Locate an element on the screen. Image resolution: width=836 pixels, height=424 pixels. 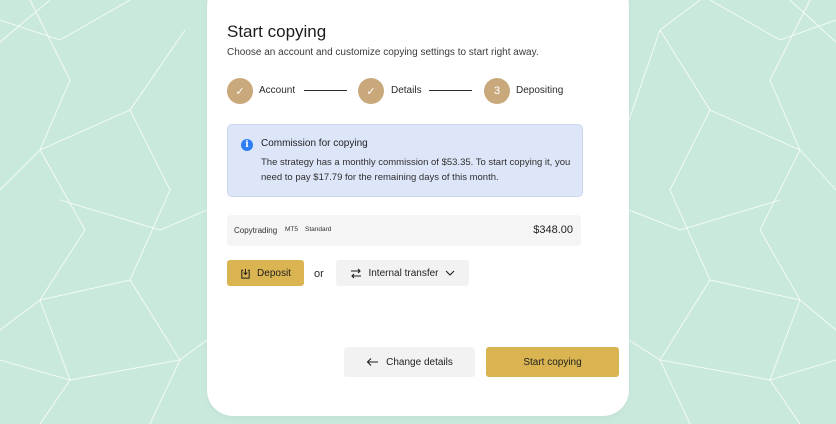
account-name: Copytrading is located at coordinates (256, 230).